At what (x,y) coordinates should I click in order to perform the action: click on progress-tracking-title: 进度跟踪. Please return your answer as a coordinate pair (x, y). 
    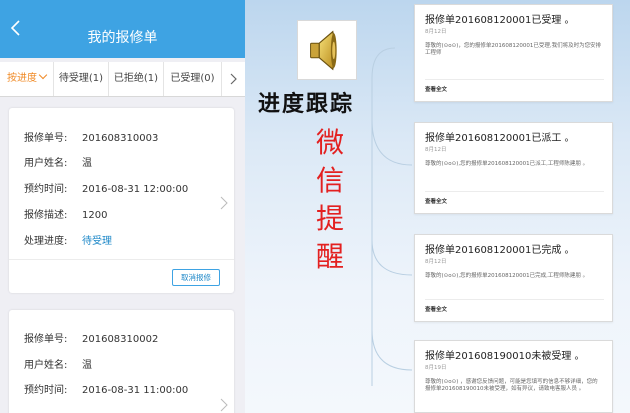
    Looking at the image, I should click on (306, 104).